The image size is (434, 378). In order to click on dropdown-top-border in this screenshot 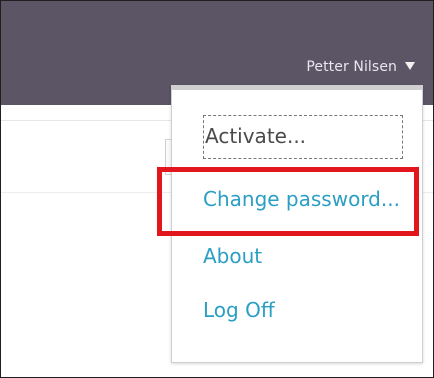, I will do `click(297, 88)`.